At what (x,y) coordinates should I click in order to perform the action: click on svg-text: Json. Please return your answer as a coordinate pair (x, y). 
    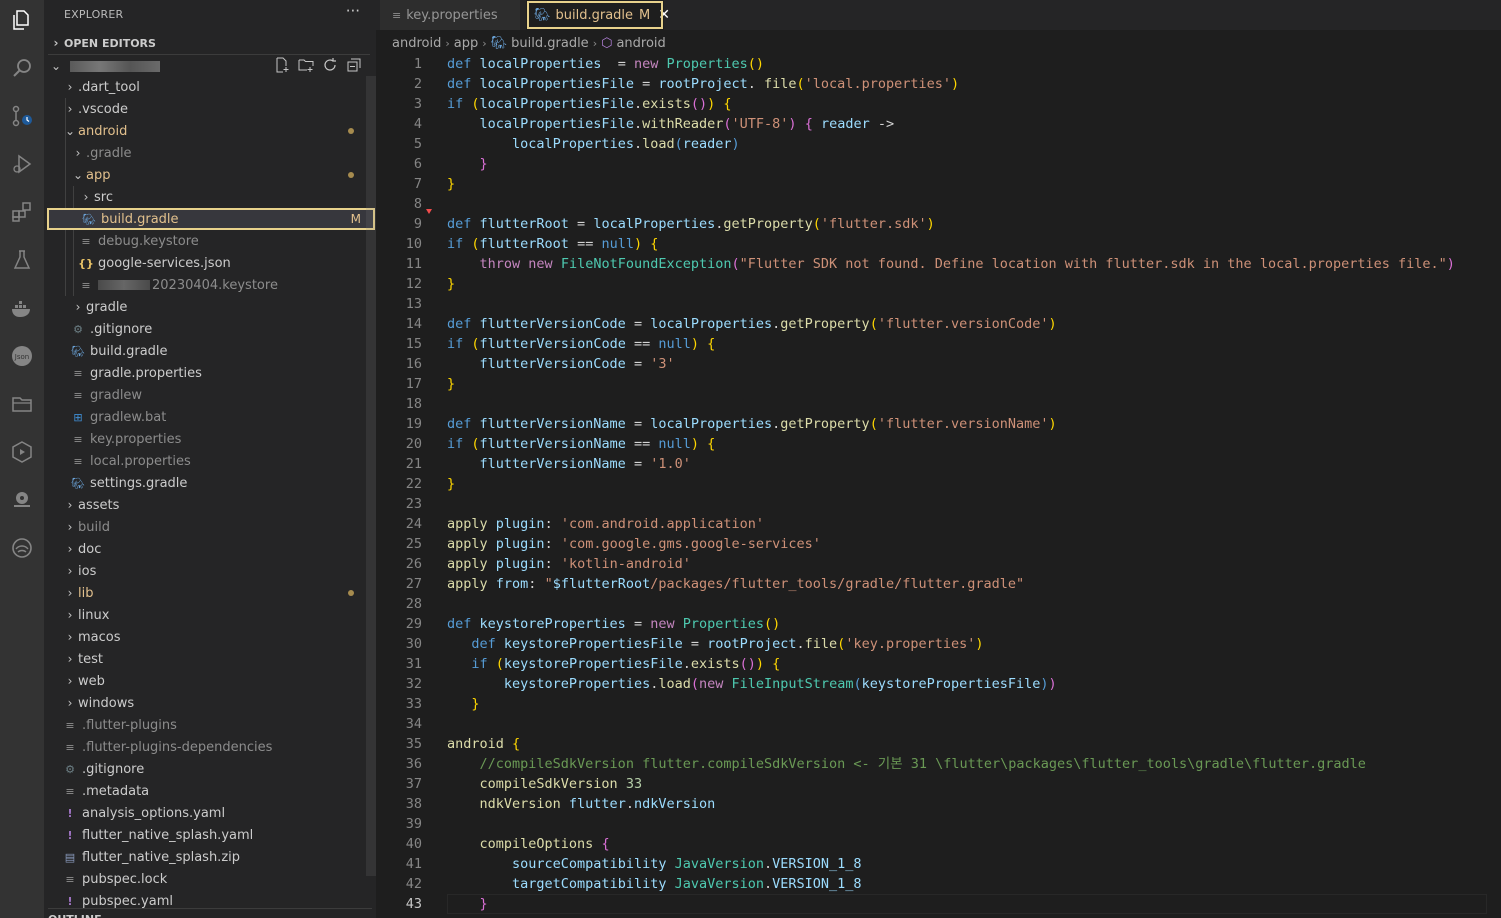
    Looking at the image, I should click on (21, 357).